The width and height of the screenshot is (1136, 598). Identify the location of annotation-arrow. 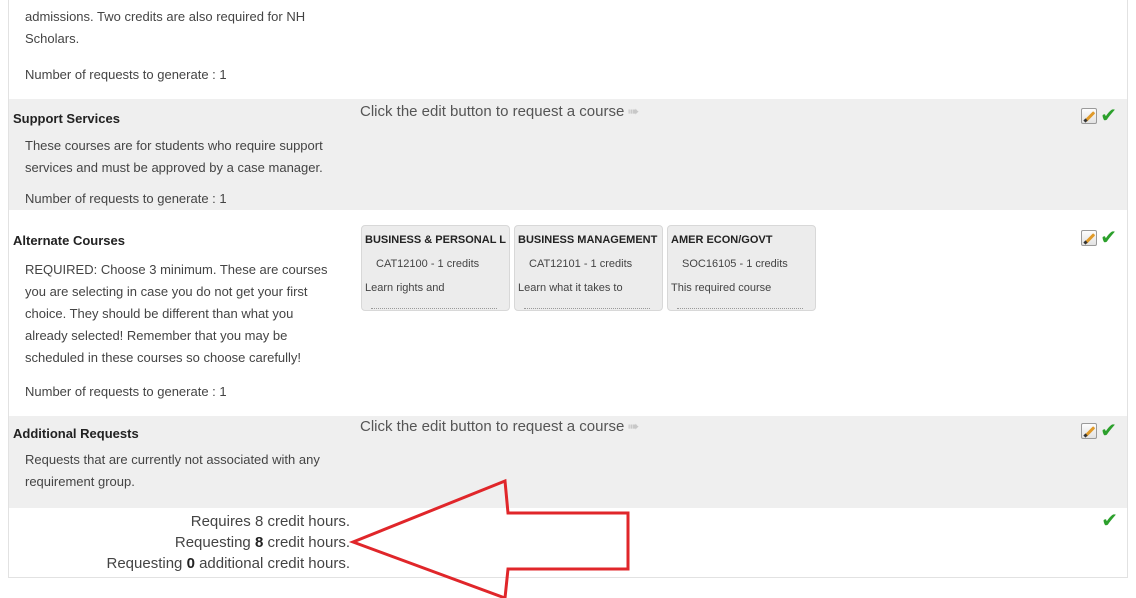
(489, 538).